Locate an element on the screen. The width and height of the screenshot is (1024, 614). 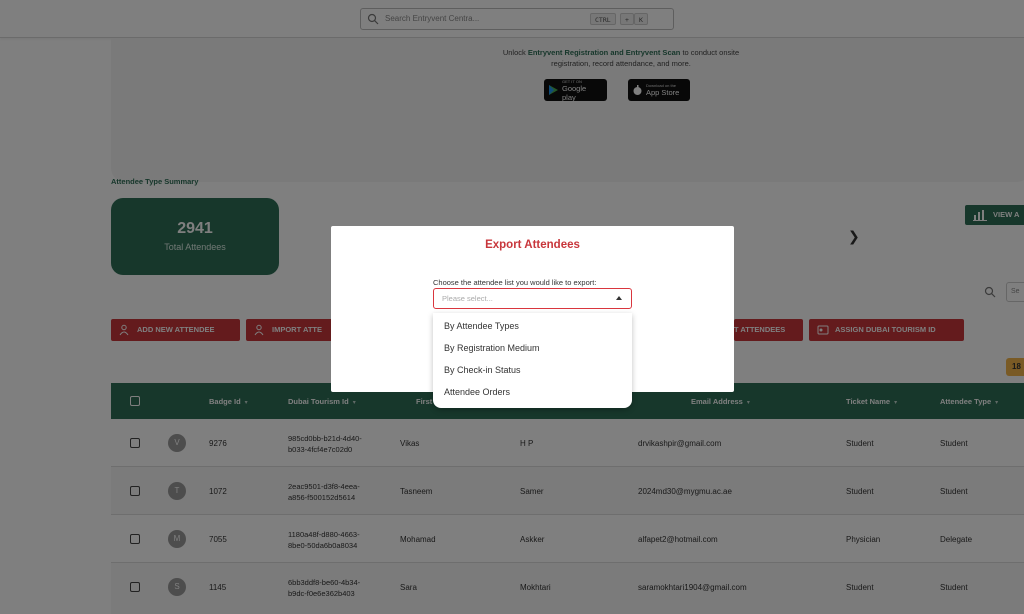
option-by-attendee-types: By Attendee Types is located at coordinates (481, 326).